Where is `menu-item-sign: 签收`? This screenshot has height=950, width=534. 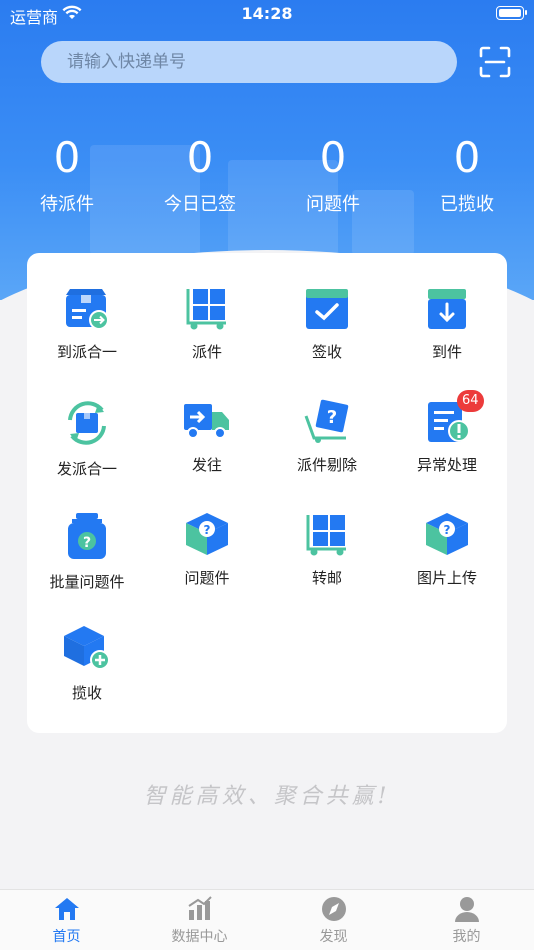 menu-item-sign: 签收 is located at coordinates (327, 335).